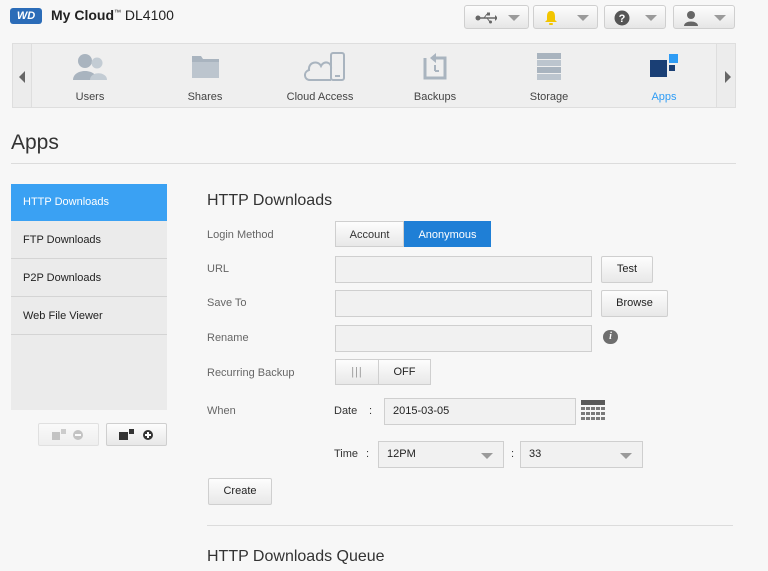  Describe the element at coordinates (549, 66) in the screenshot. I see `storage-icon` at that location.